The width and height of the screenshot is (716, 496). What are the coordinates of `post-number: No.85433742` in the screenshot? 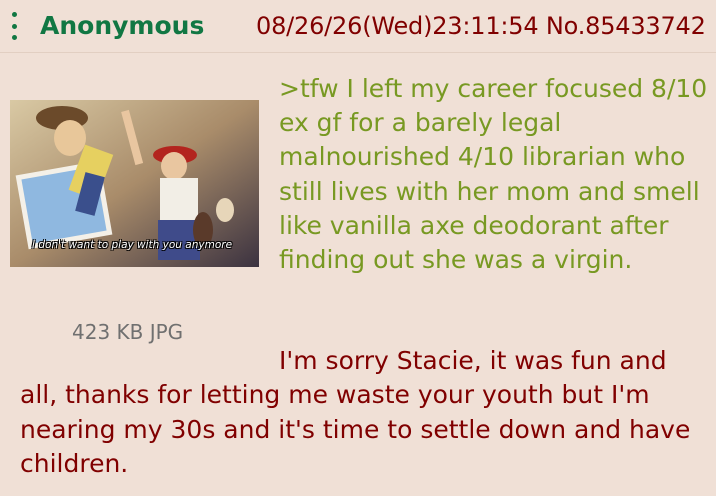 It's located at (626, 26).